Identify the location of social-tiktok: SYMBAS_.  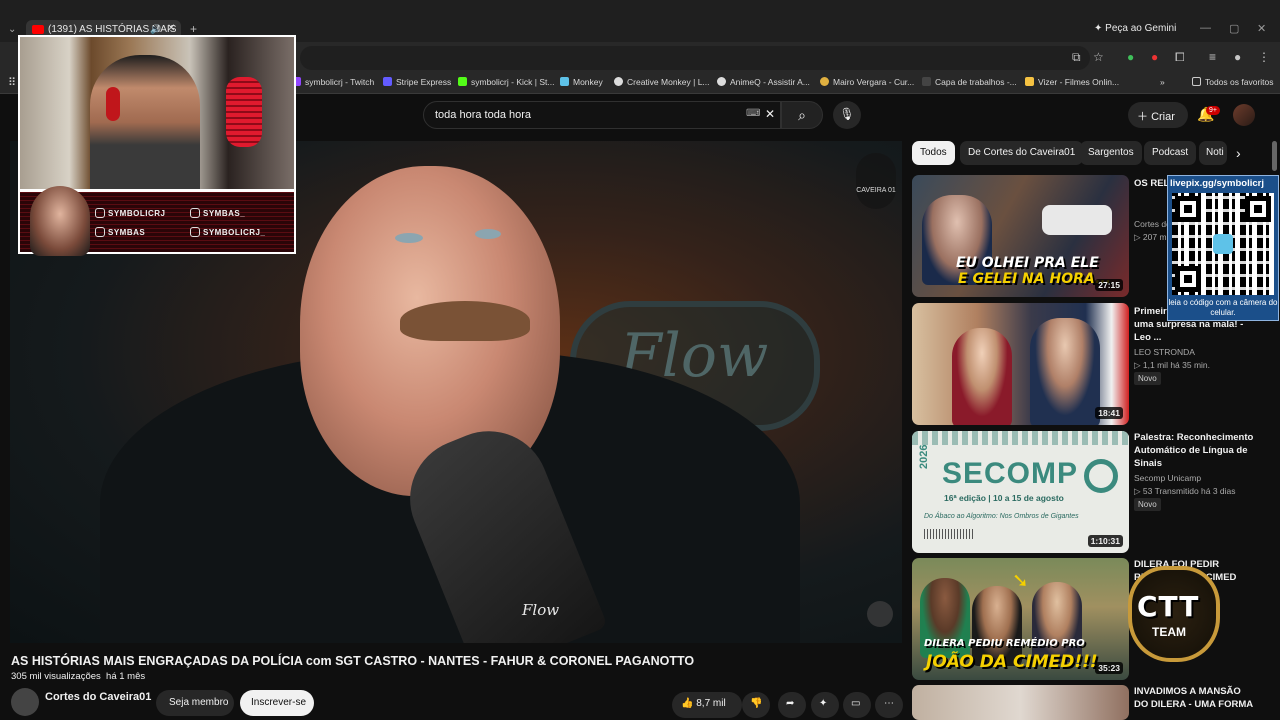
(217, 213).